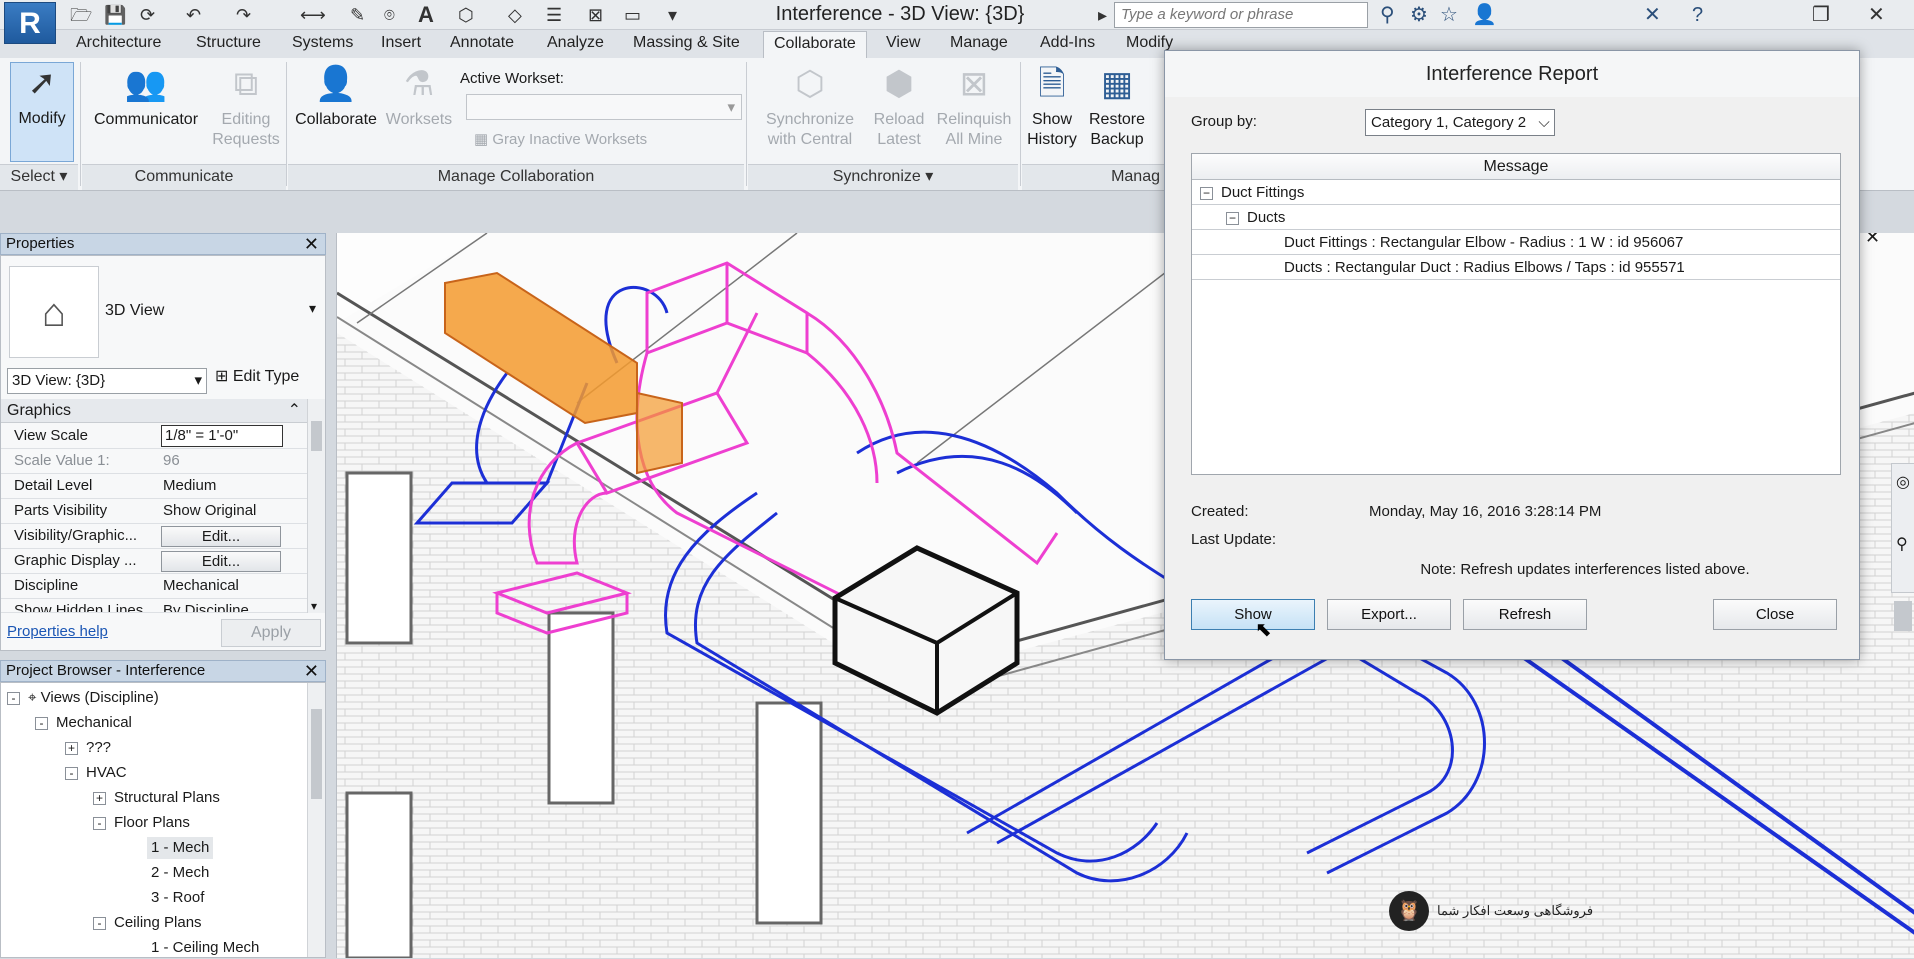 The width and height of the screenshot is (1914, 959). I want to click on gray-inactive-worksets-button: ▦ Gray Inactive Worksets, so click(560, 139).